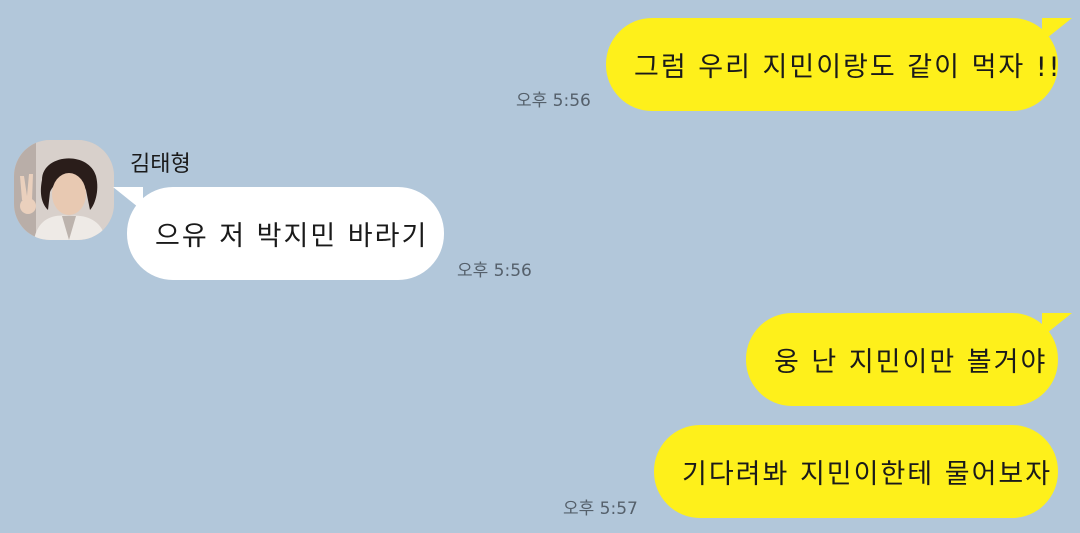 Image resolution: width=1080 pixels, height=533 pixels. I want to click on message-time: 오후 5:57, so click(600, 509).